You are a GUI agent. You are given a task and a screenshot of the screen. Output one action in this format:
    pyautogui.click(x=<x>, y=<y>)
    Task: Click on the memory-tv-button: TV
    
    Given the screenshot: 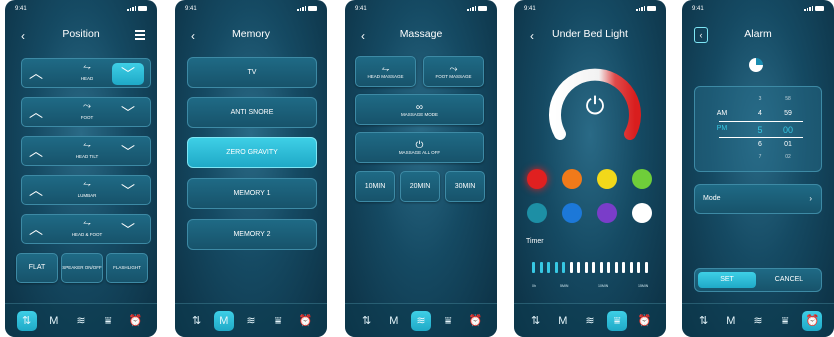 What is the action you would take?
    pyautogui.click(x=252, y=72)
    